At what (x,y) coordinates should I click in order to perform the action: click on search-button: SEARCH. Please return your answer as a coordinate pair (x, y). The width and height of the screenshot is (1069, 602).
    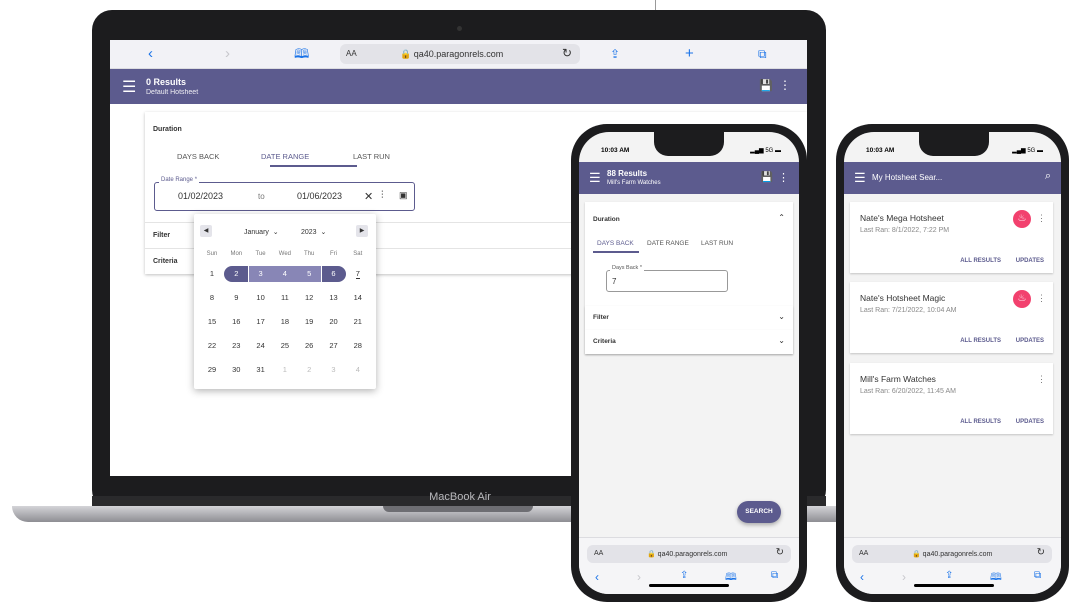
    Looking at the image, I should click on (759, 512).